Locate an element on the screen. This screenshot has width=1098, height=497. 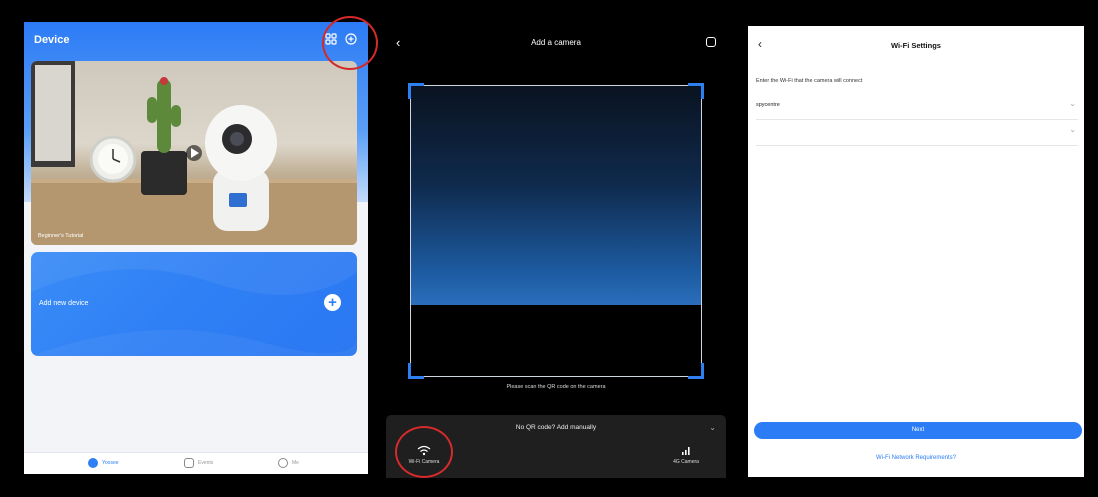
wifi-password-field: ⌄ is located at coordinates (917, 133).